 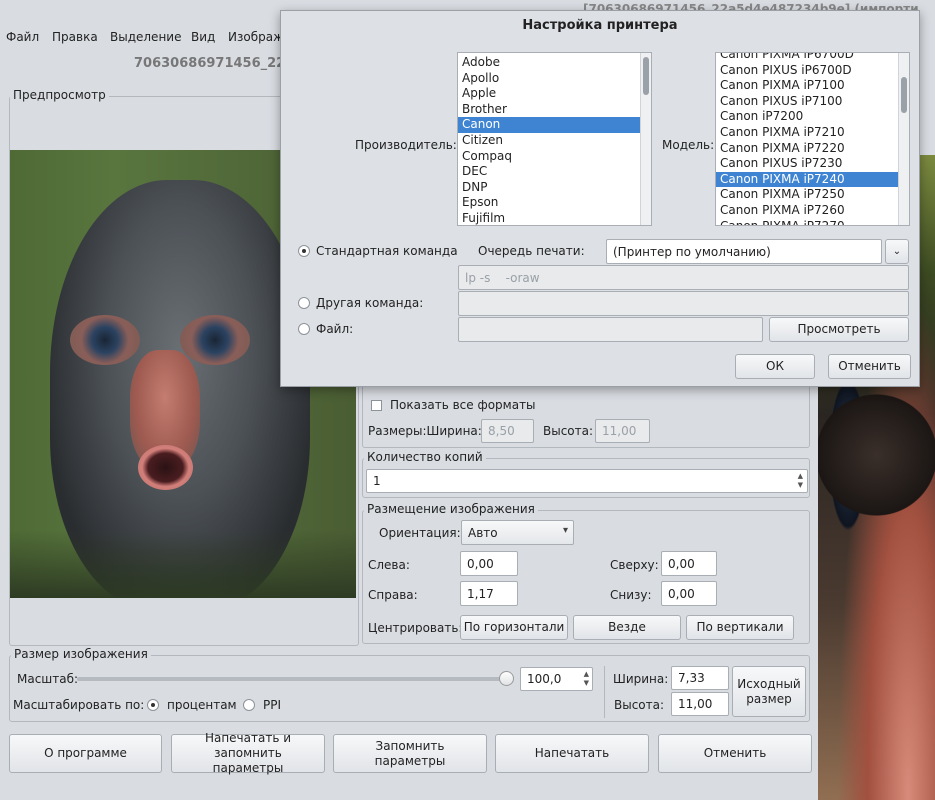 What do you see at coordinates (683, 277) in the screenshot?
I see `standard-command-field: lp -s -oraw` at bounding box center [683, 277].